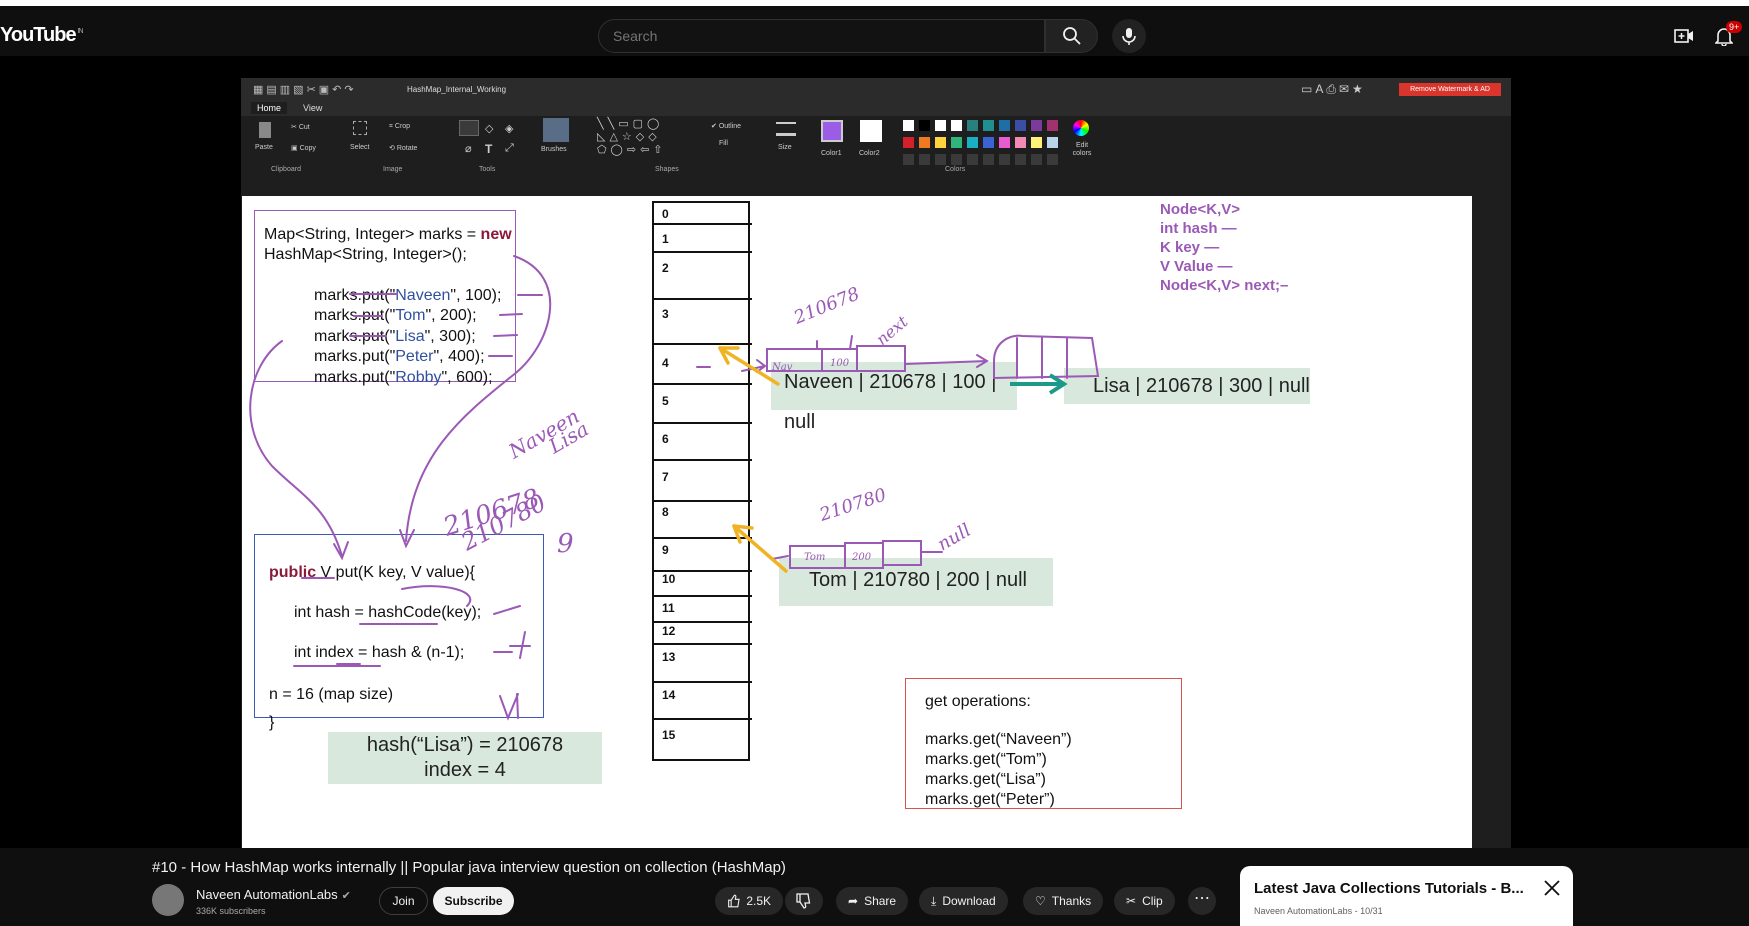 The image size is (1749, 926). What do you see at coordinates (1152, 901) in the screenshot?
I see `clip-label: Clip` at bounding box center [1152, 901].